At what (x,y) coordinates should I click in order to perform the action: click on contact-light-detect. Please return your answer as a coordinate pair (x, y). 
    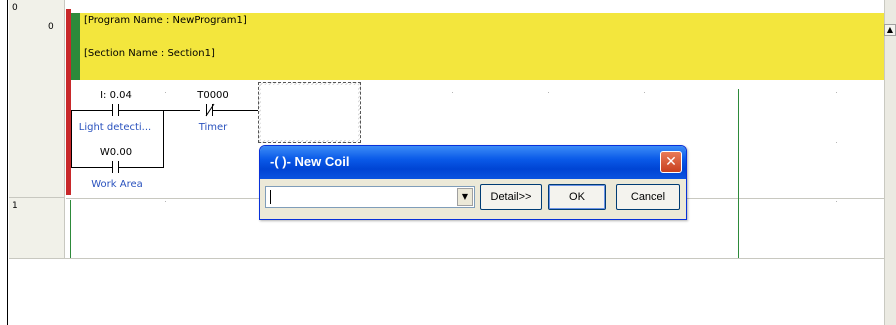
    Looking at the image, I should click on (117, 111).